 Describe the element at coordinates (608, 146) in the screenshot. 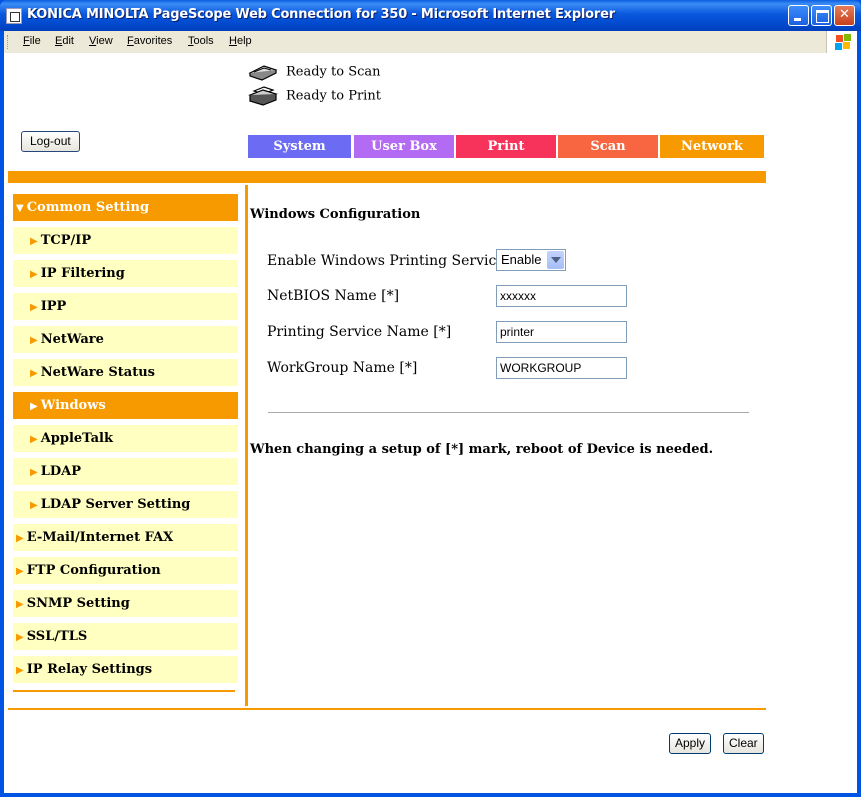

I see `tab-scan: Scan` at that location.